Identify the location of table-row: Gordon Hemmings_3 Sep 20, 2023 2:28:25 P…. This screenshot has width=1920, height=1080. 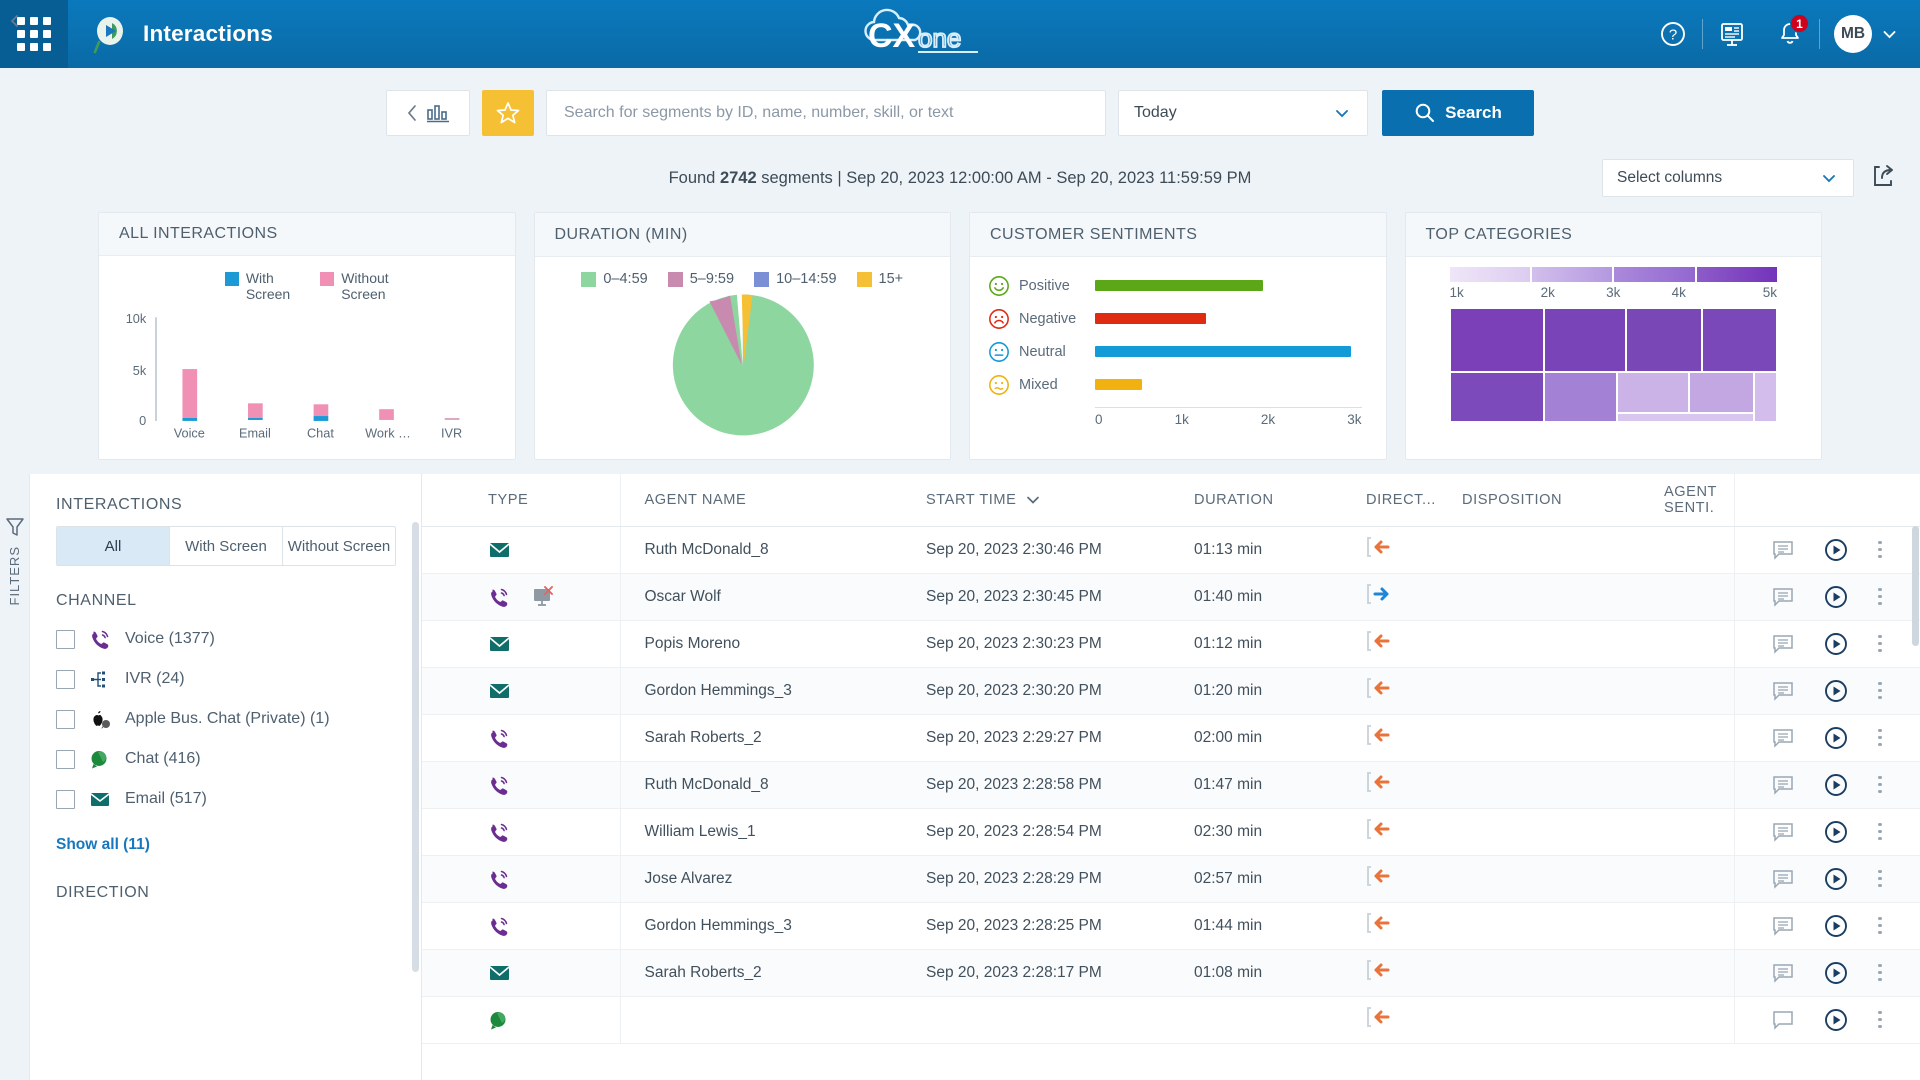
(1171, 926).